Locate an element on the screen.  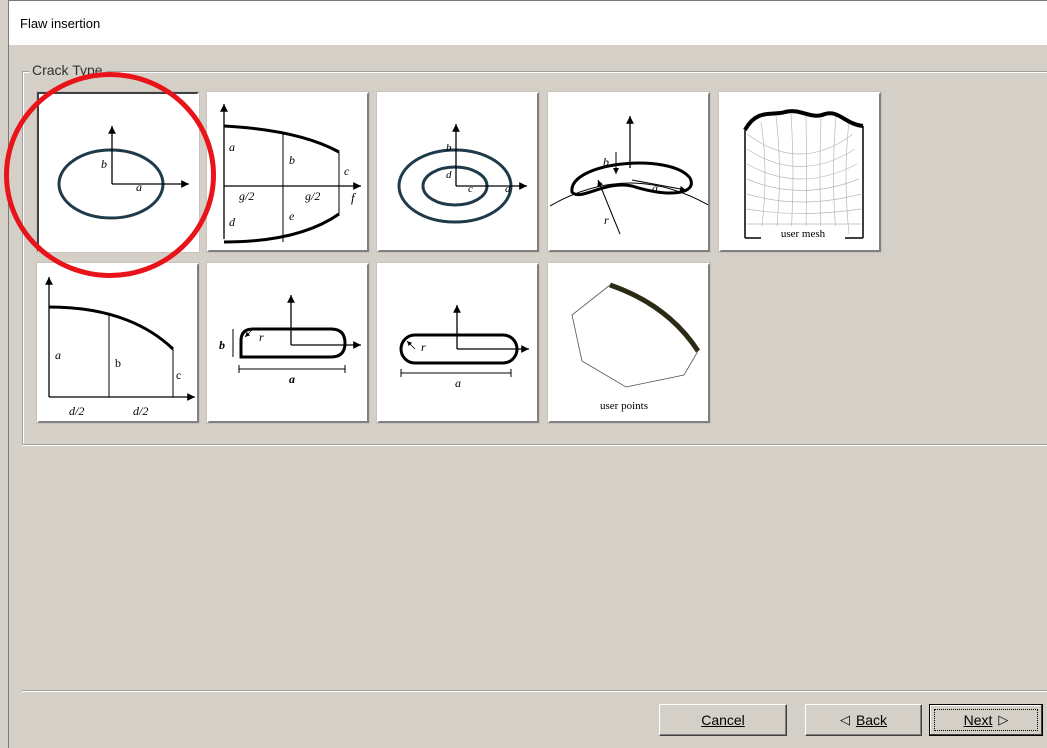
ring-c-label: c is located at coordinates (470, 189).